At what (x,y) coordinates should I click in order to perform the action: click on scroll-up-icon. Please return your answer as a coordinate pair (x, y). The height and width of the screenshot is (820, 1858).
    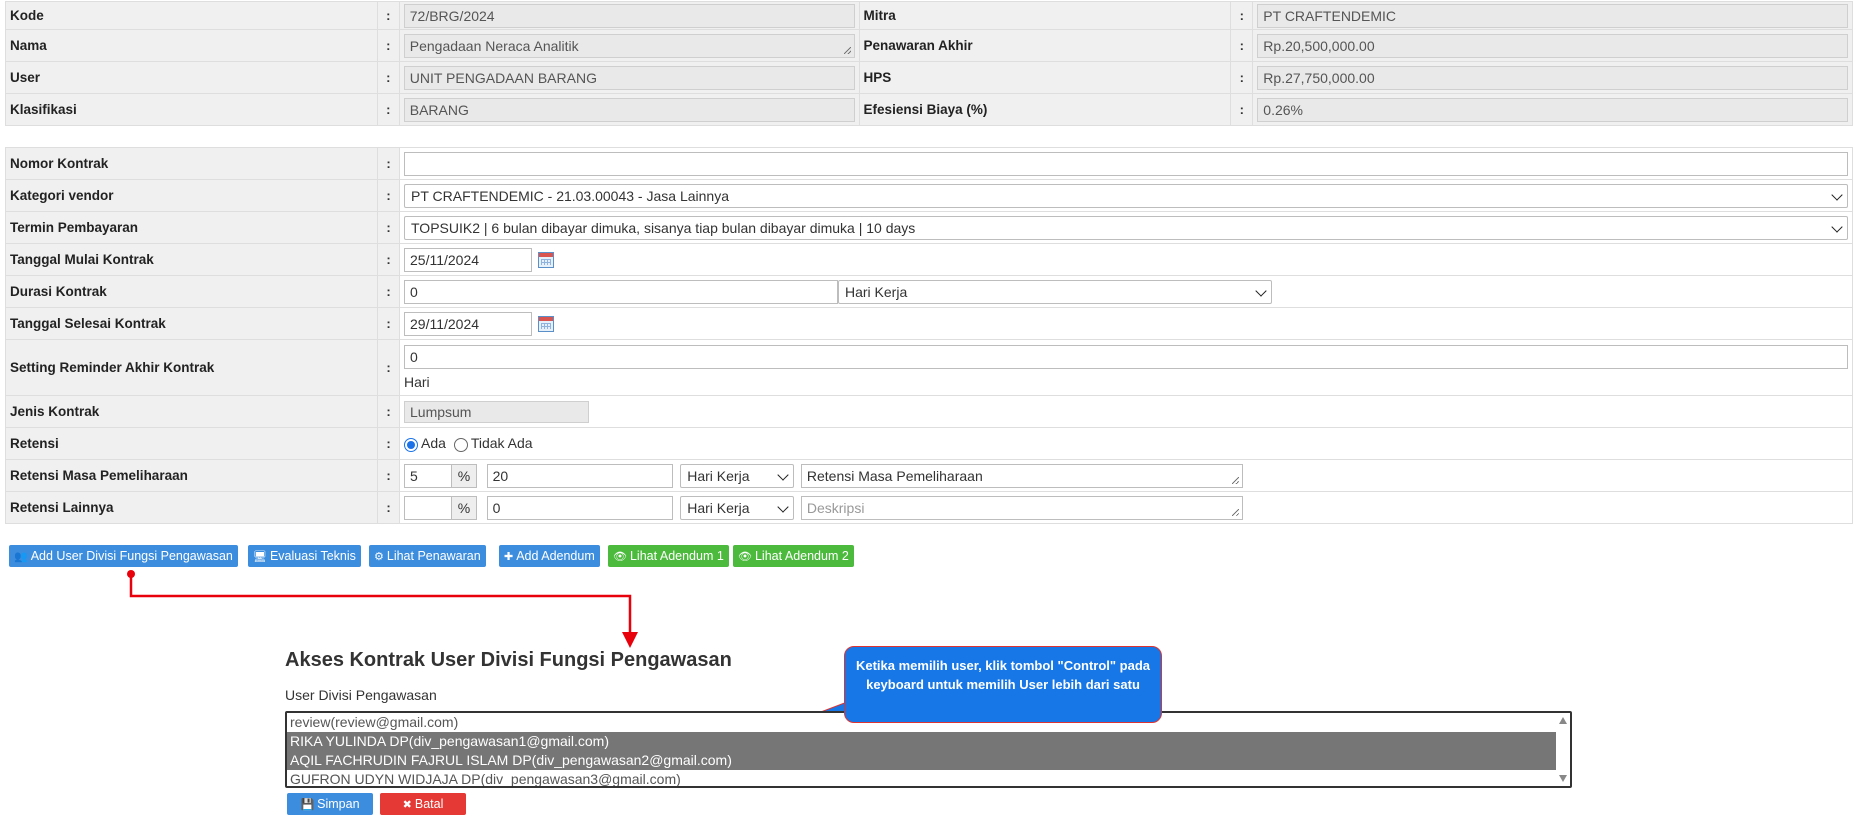
    Looking at the image, I should click on (1563, 720).